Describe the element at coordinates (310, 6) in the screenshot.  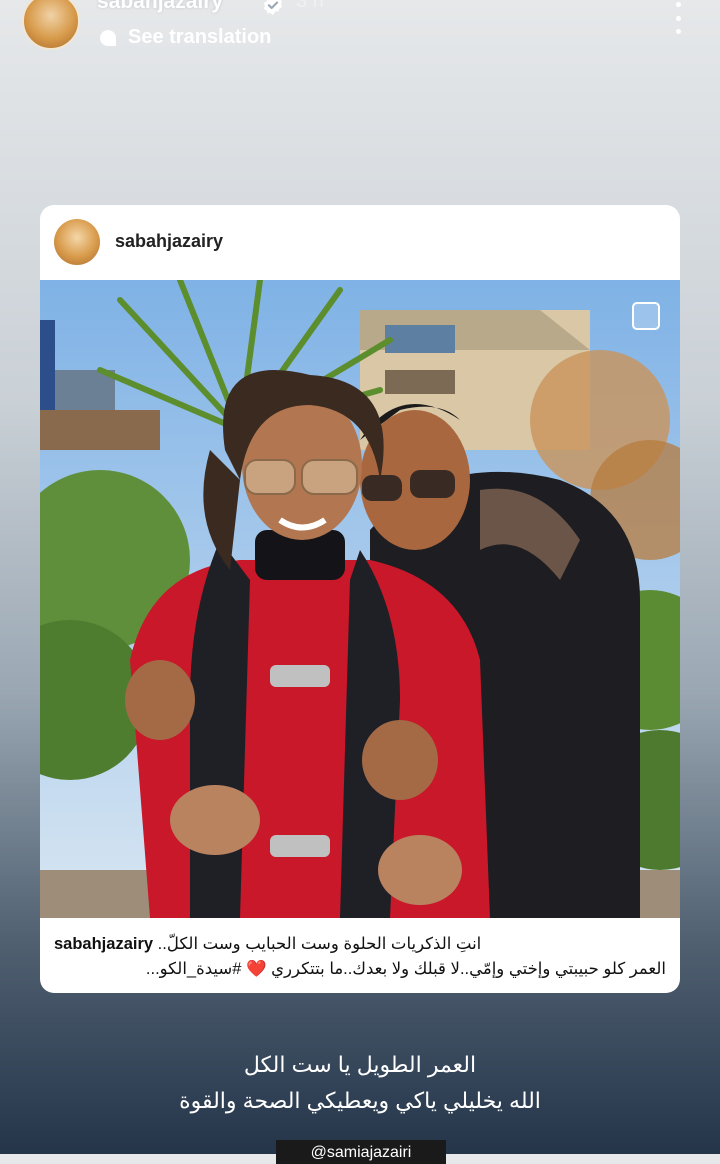
I see `story-time: 3 h` at that location.